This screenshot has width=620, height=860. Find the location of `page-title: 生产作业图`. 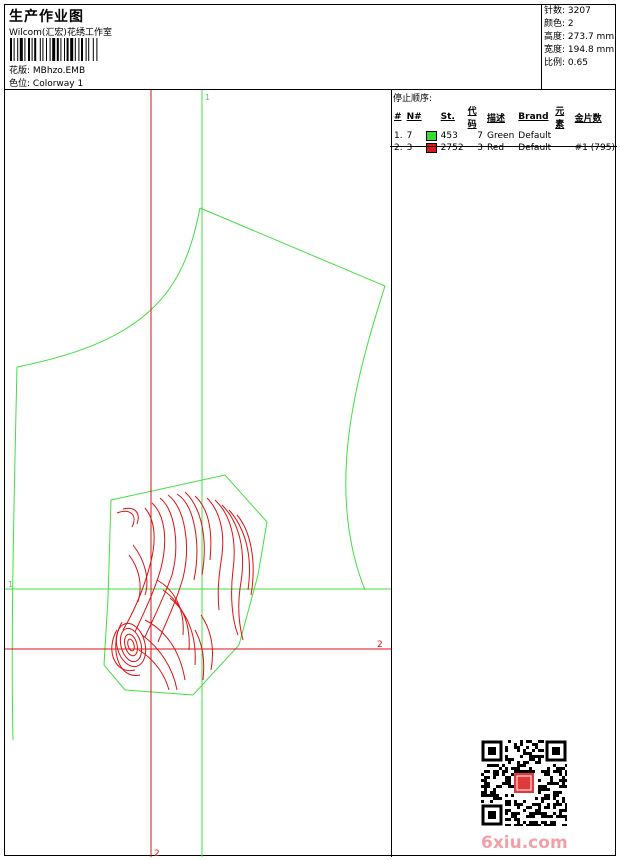

page-title: 生产作业图 is located at coordinates (46, 17).